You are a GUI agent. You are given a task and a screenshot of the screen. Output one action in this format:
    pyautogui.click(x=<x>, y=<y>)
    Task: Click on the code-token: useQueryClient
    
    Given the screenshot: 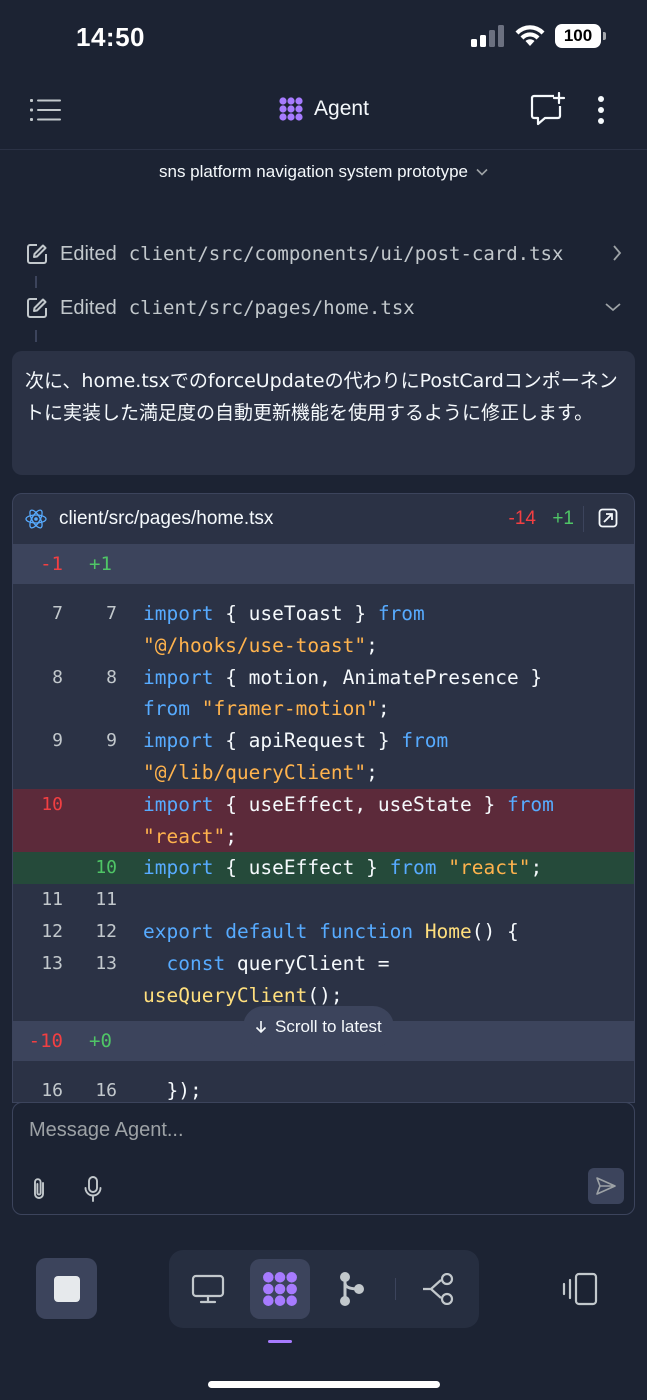 What is the action you would take?
    pyautogui.click(x=225, y=995)
    